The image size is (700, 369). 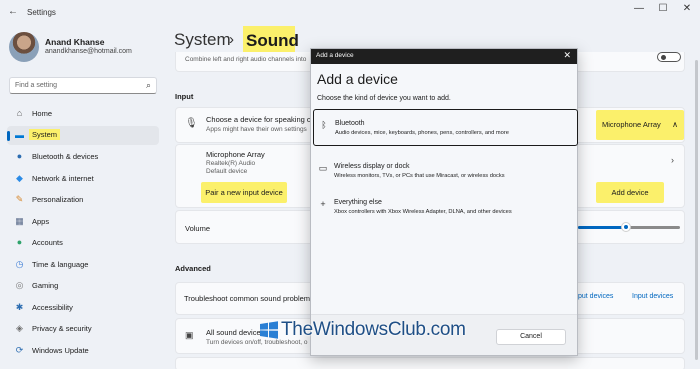 What do you see at coordinates (335, 55) in the screenshot?
I see `dialog-titlebar-text: Add a device` at bounding box center [335, 55].